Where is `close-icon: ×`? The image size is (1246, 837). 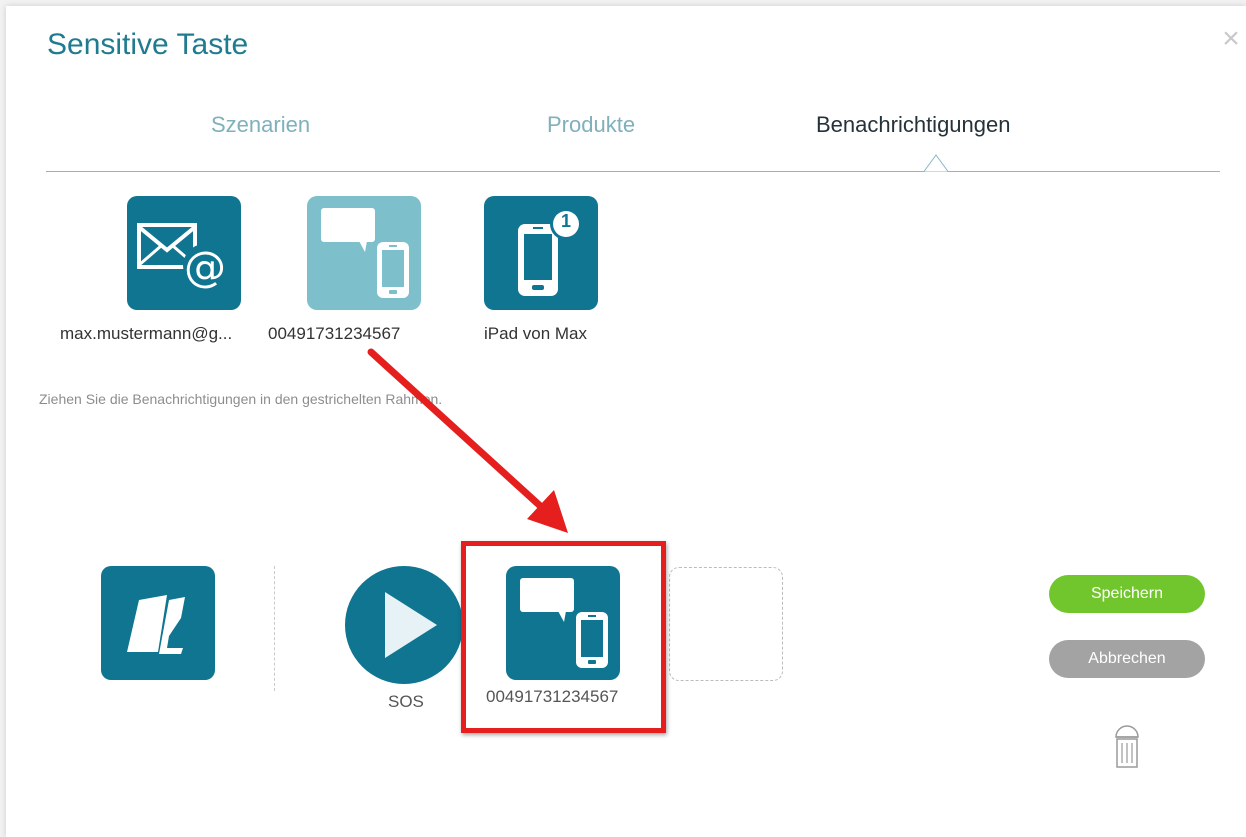 close-icon: × is located at coordinates (1231, 39).